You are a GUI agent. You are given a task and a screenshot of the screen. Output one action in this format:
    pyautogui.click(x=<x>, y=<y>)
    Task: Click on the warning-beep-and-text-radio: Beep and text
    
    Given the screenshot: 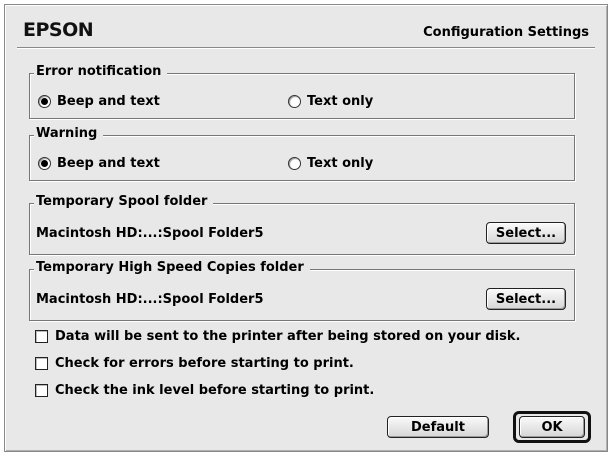 What is the action you would take?
    pyautogui.click(x=99, y=163)
    